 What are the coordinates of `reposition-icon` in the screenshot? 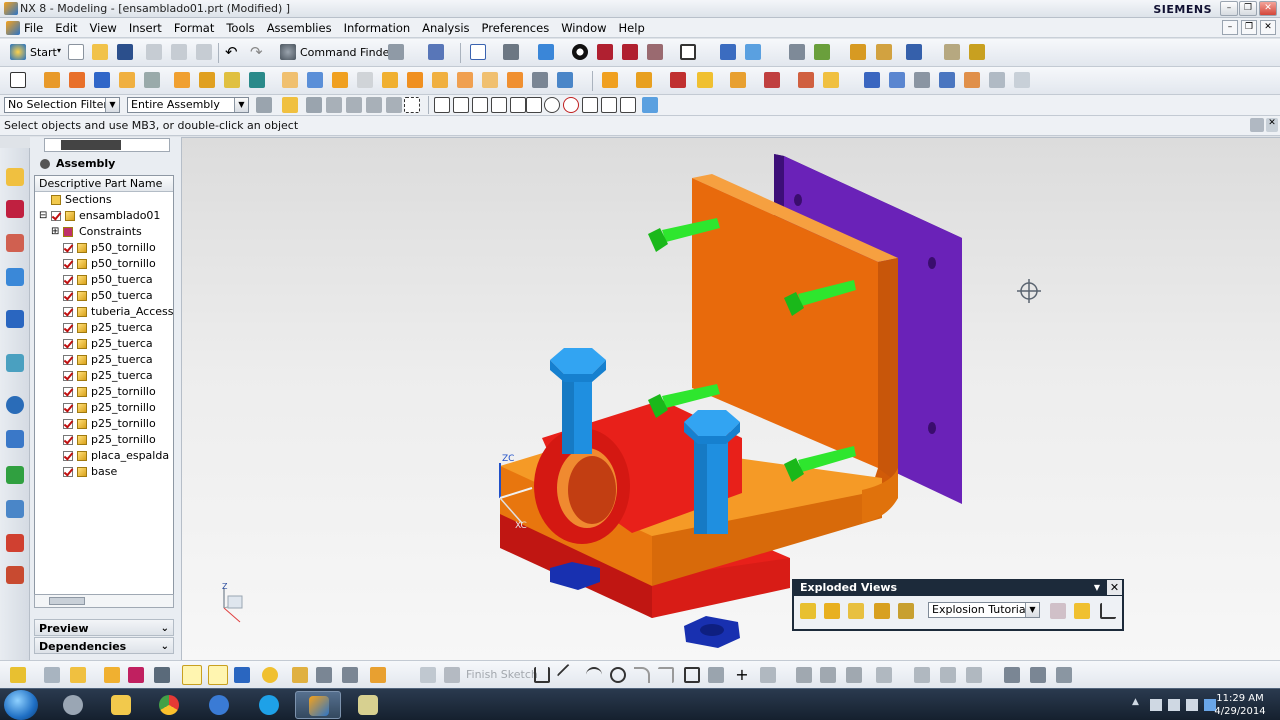 It's located at (242, 675).